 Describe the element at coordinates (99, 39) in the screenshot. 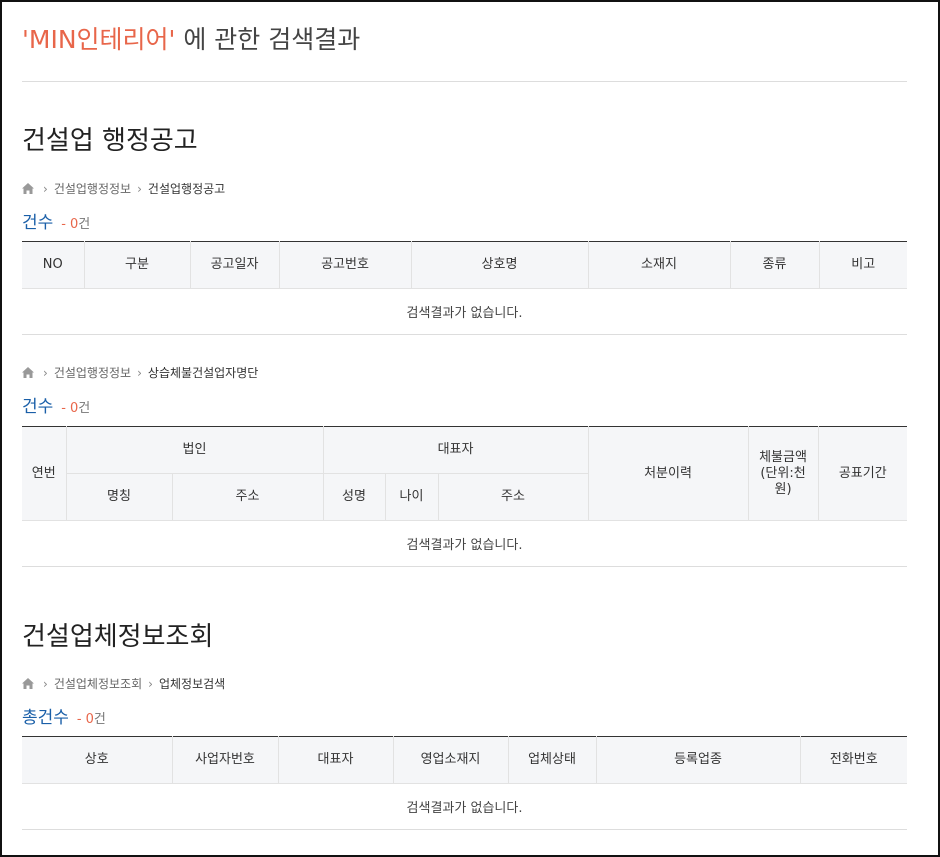

I see `search-keyword: 'MIN인테리어'` at that location.